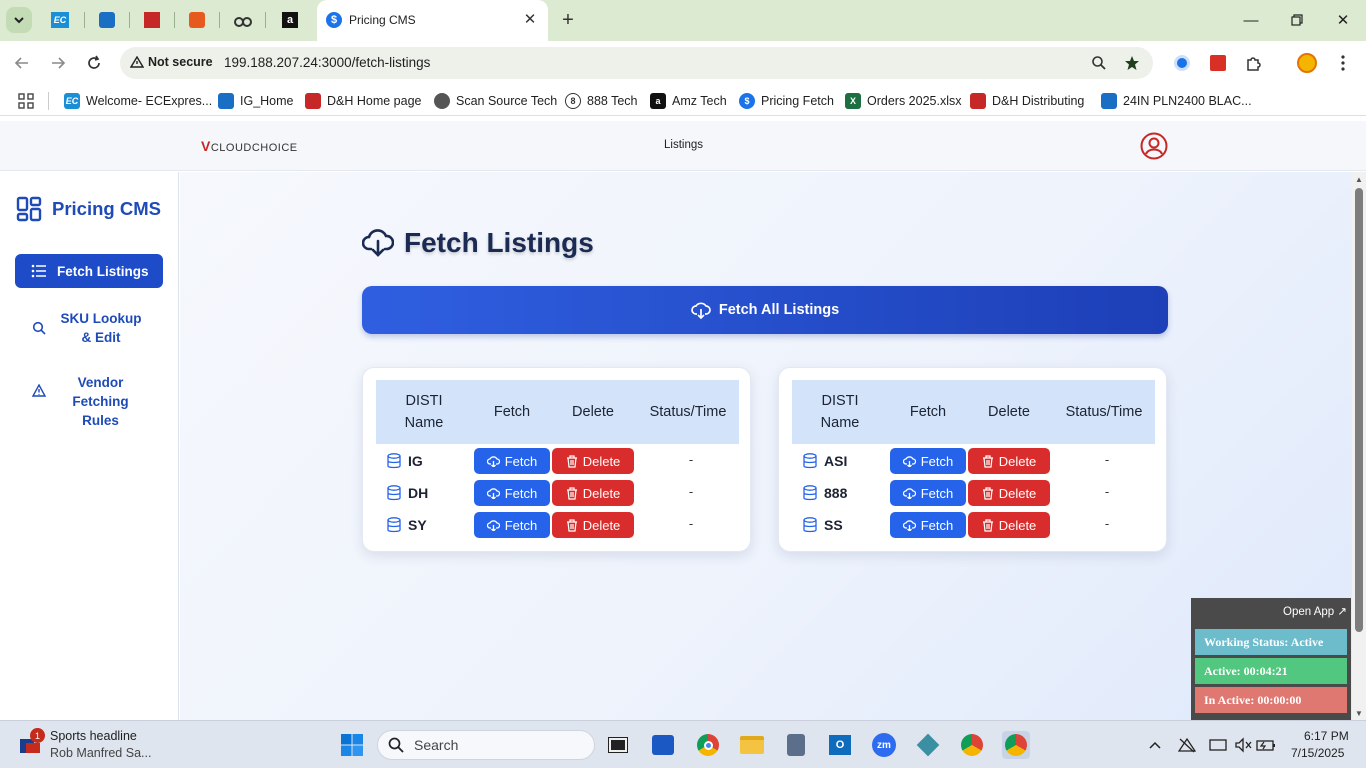  I want to click on calculator-icon, so click(796, 745).